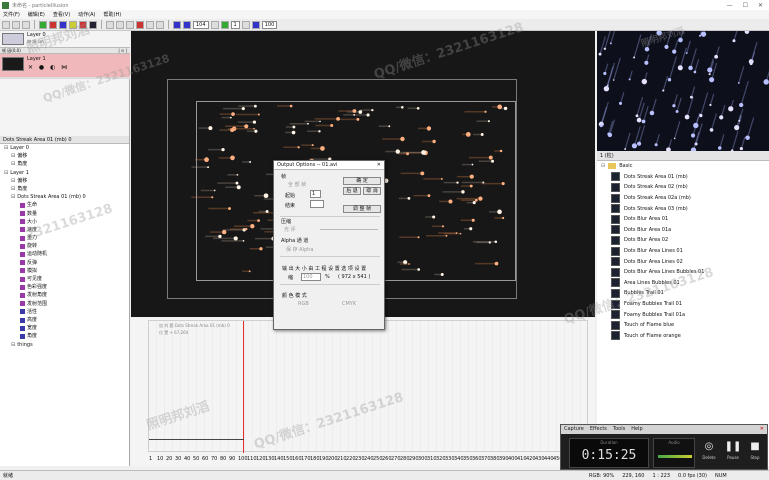 The height and width of the screenshot is (480, 769). What do you see at coordinates (64, 246) in the screenshot?
I see `tree-item: 旋转` at bounding box center [64, 246].